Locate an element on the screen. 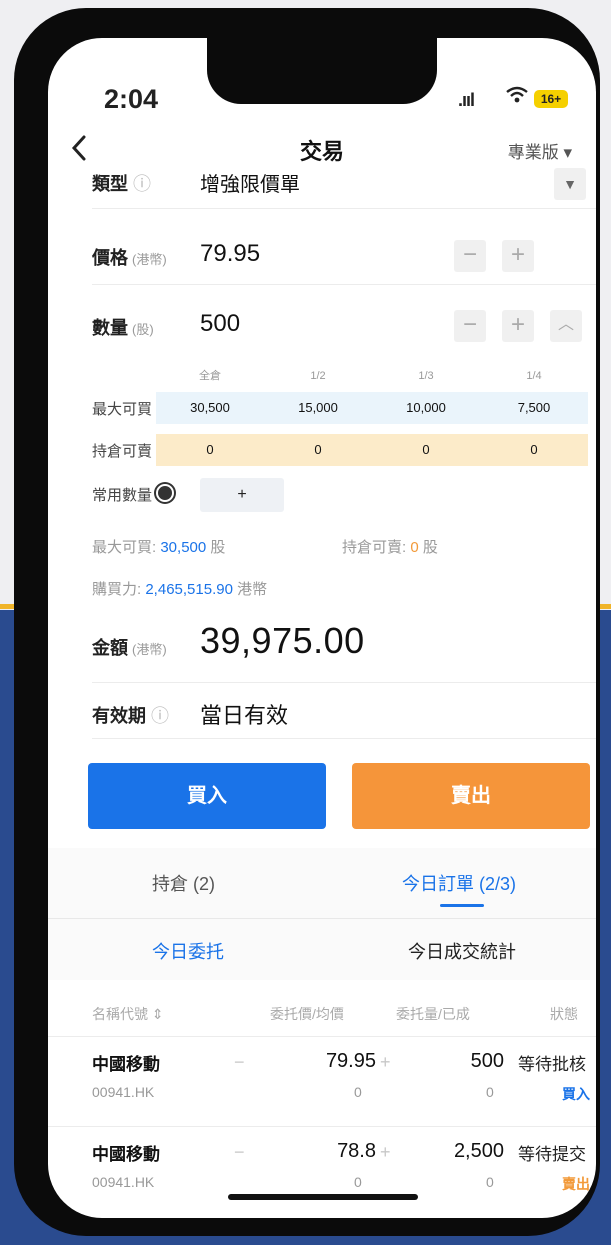 The width and height of the screenshot is (611, 1245). quantity-decrease-button: − is located at coordinates (470, 326).